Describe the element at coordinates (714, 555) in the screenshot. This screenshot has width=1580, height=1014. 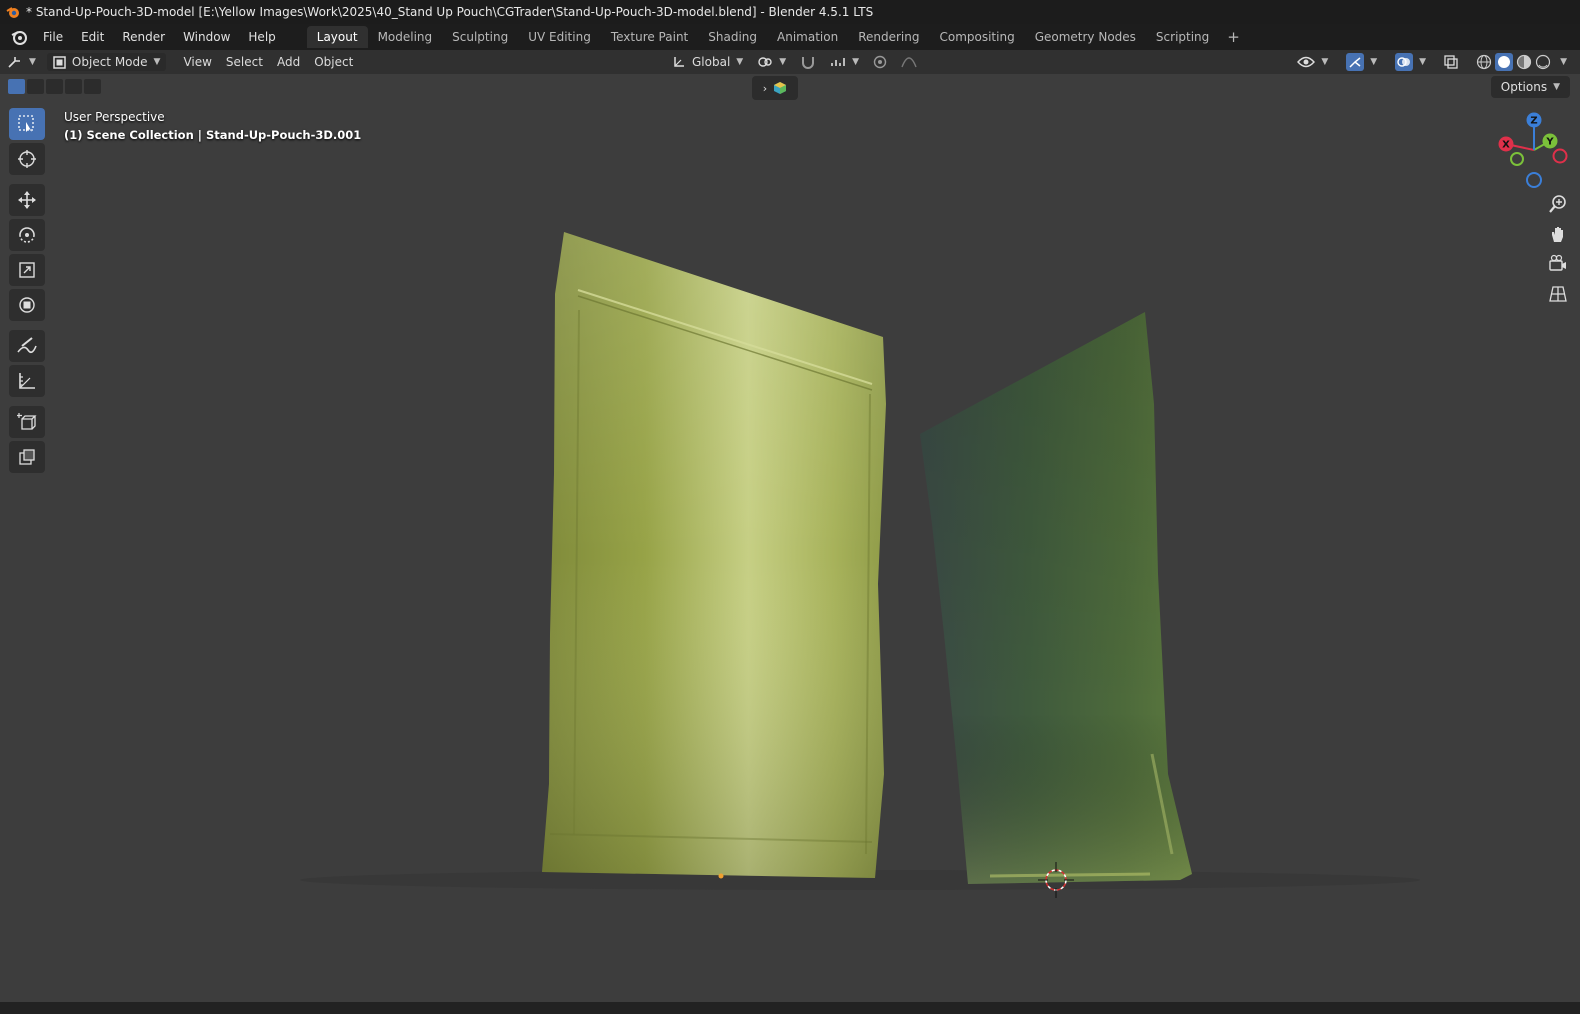
I see `pouch-front` at that location.